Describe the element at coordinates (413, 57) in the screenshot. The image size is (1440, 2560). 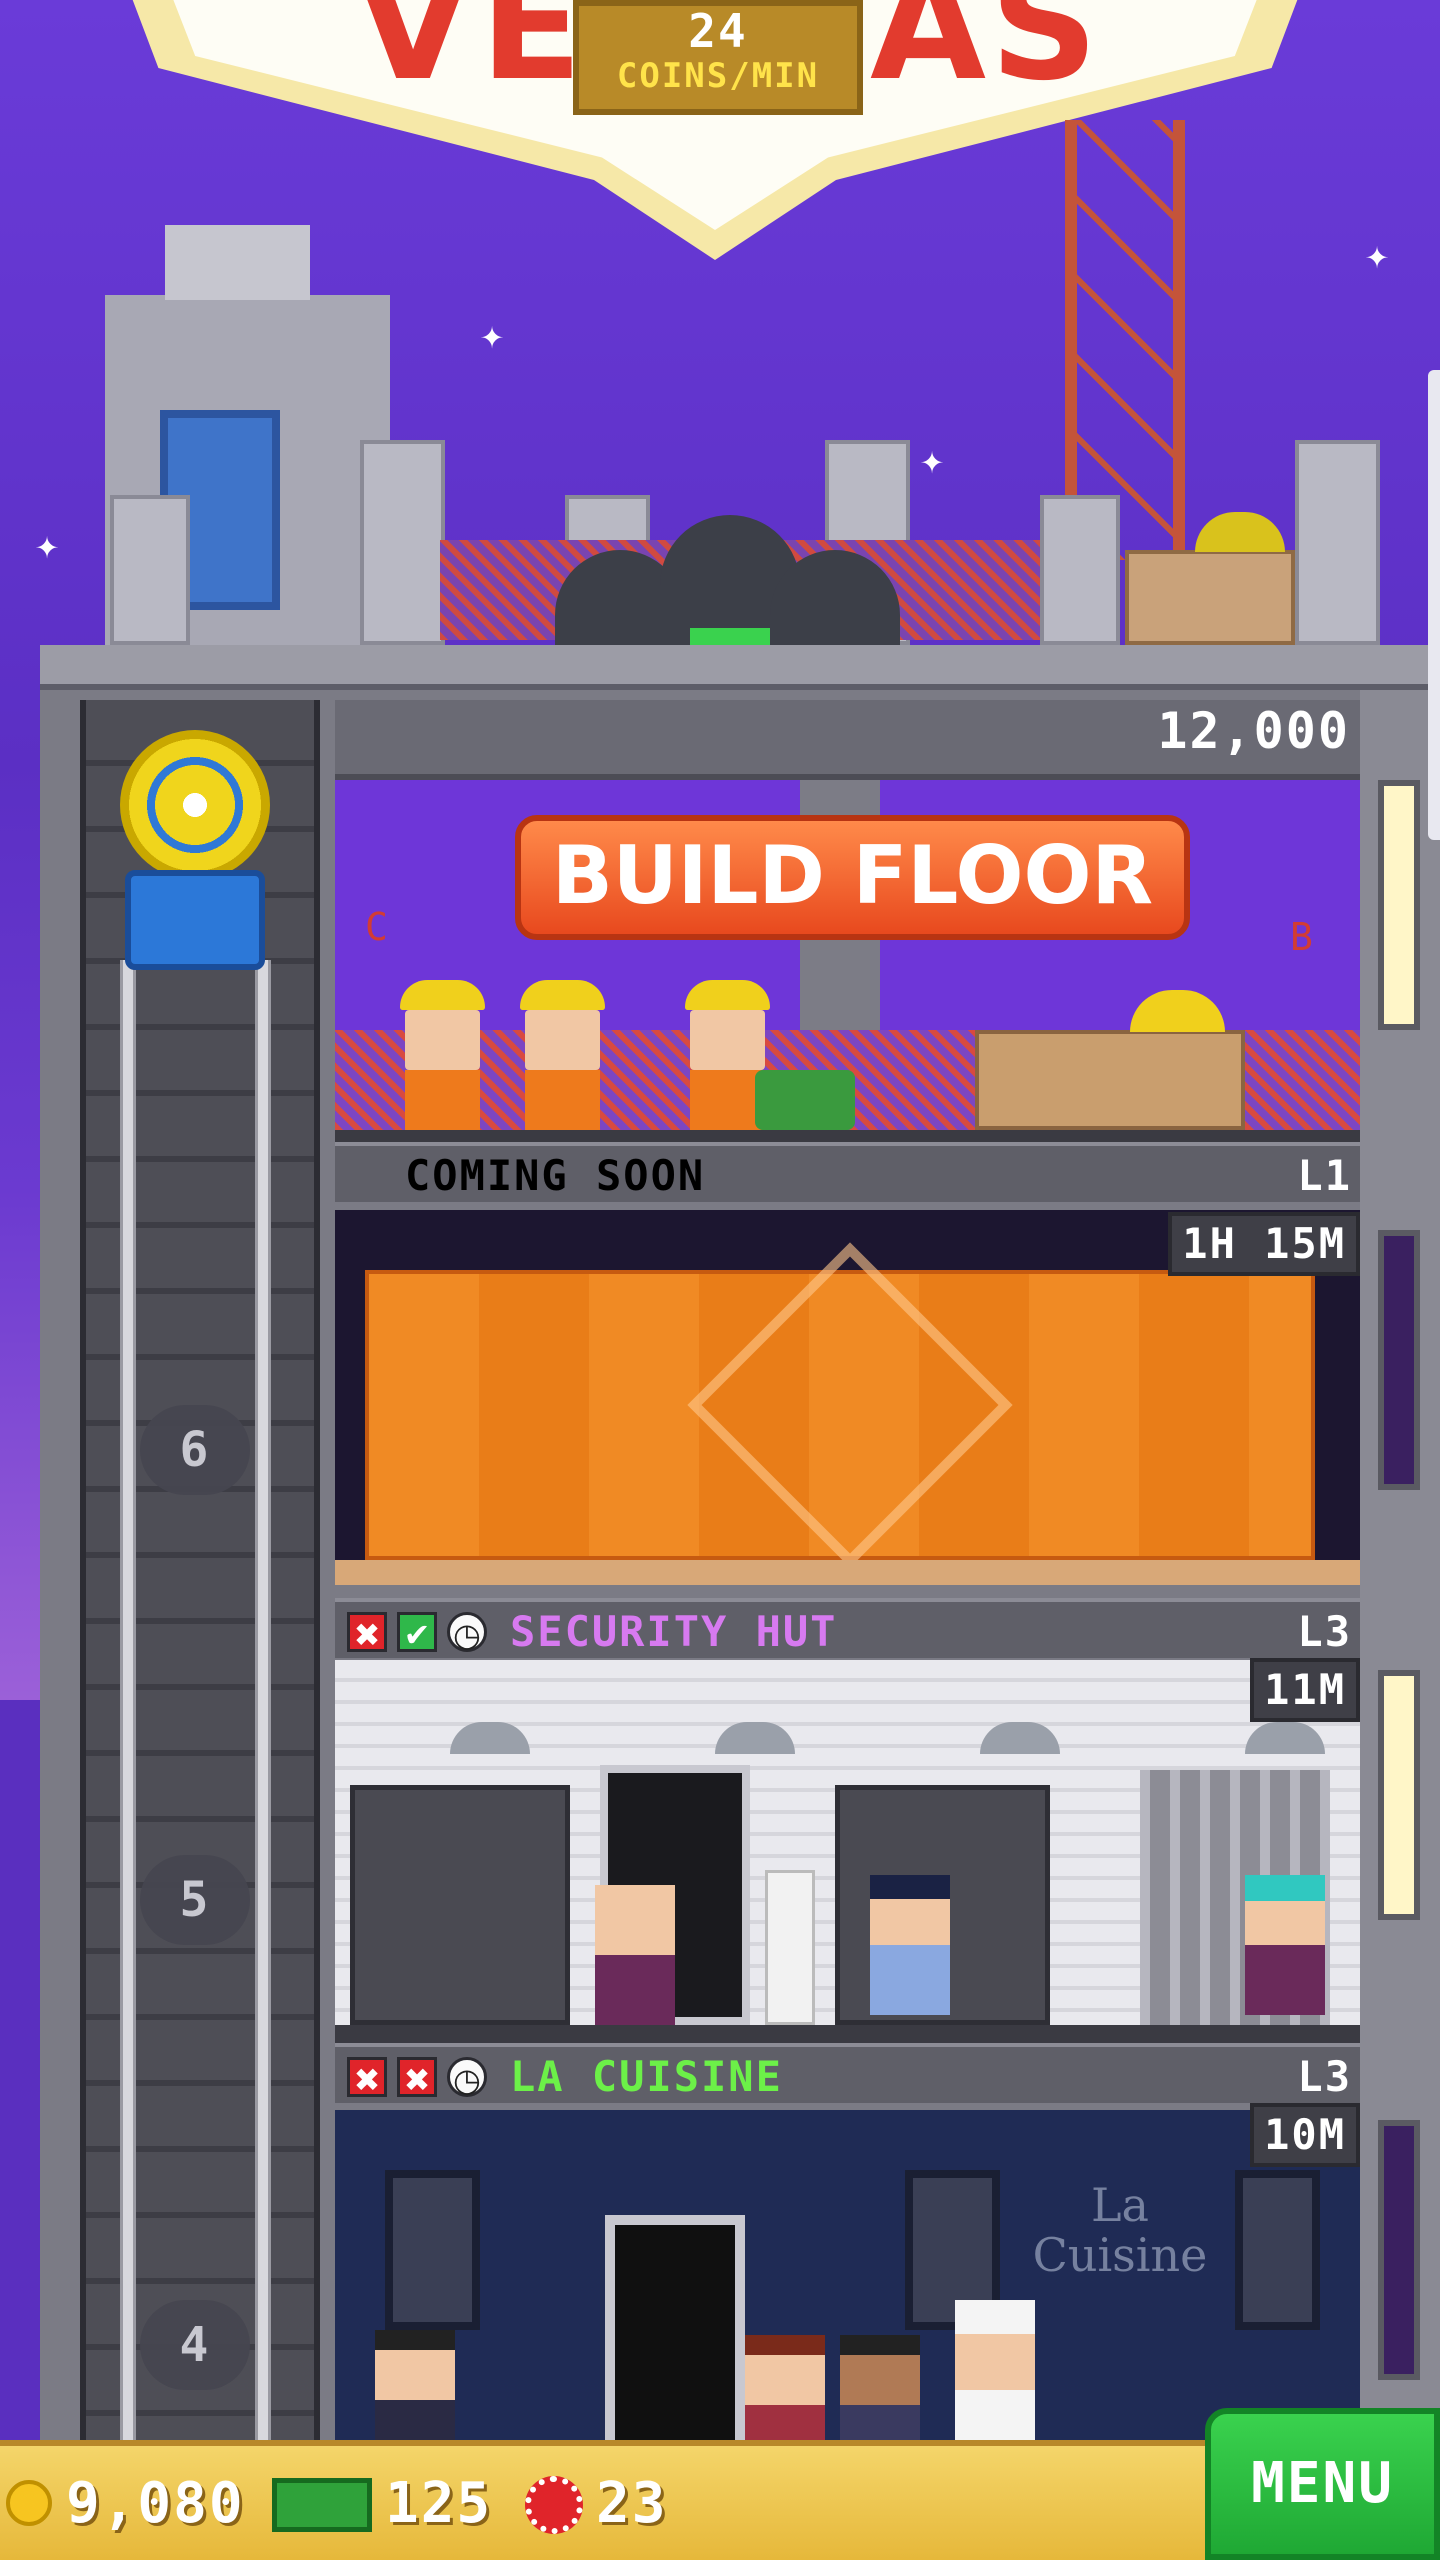
I see `sign-letter: V` at that location.